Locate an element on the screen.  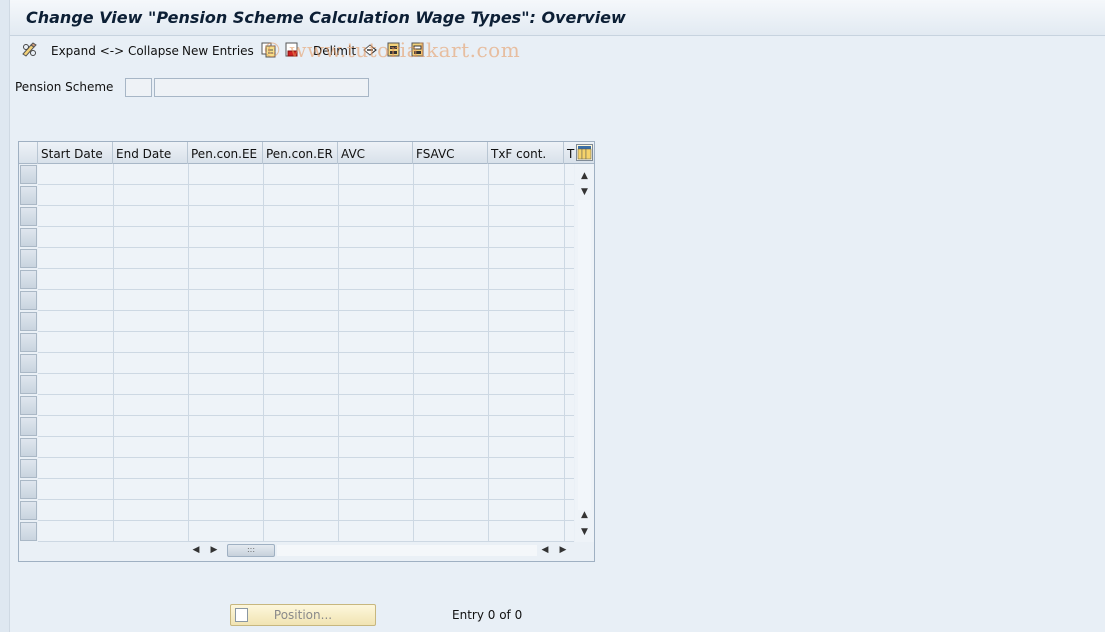
pension-scheme-input is located at coordinates (138, 87).